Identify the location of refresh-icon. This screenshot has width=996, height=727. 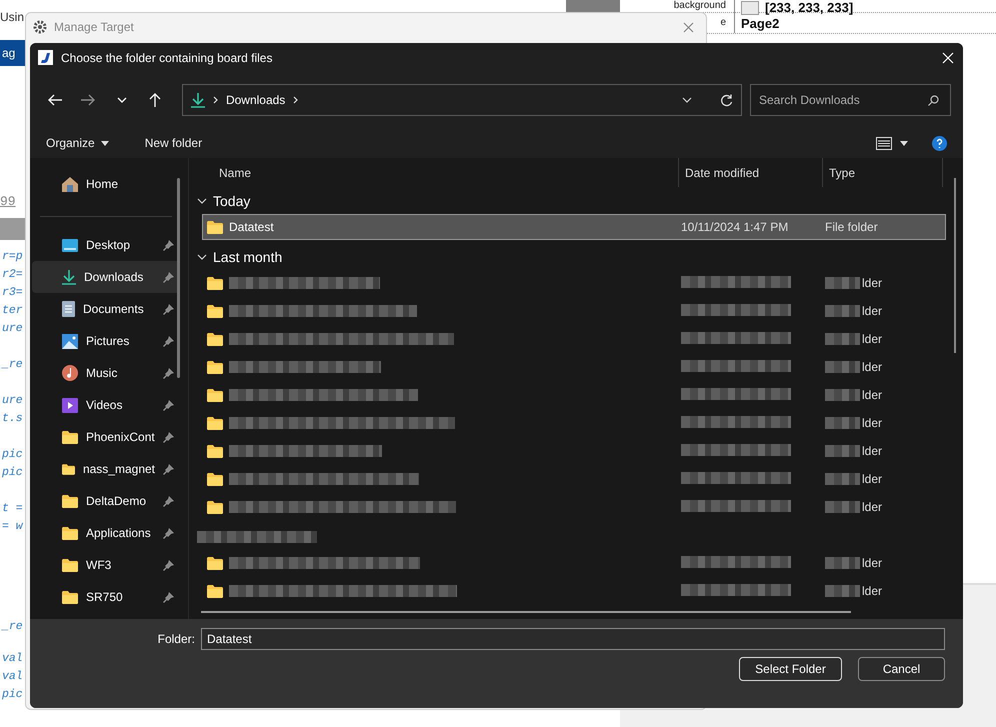
(726, 100).